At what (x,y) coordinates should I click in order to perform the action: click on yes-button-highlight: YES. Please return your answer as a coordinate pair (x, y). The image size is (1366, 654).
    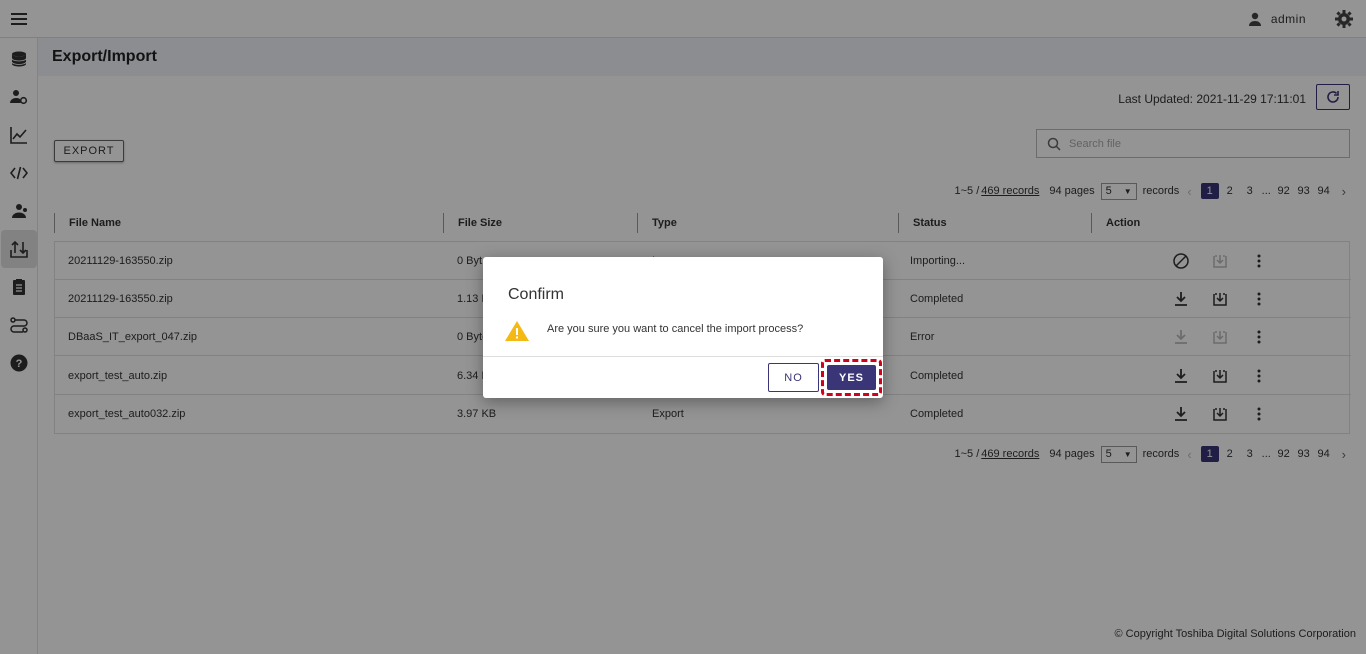
    Looking at the image, I should click on (851, 377).